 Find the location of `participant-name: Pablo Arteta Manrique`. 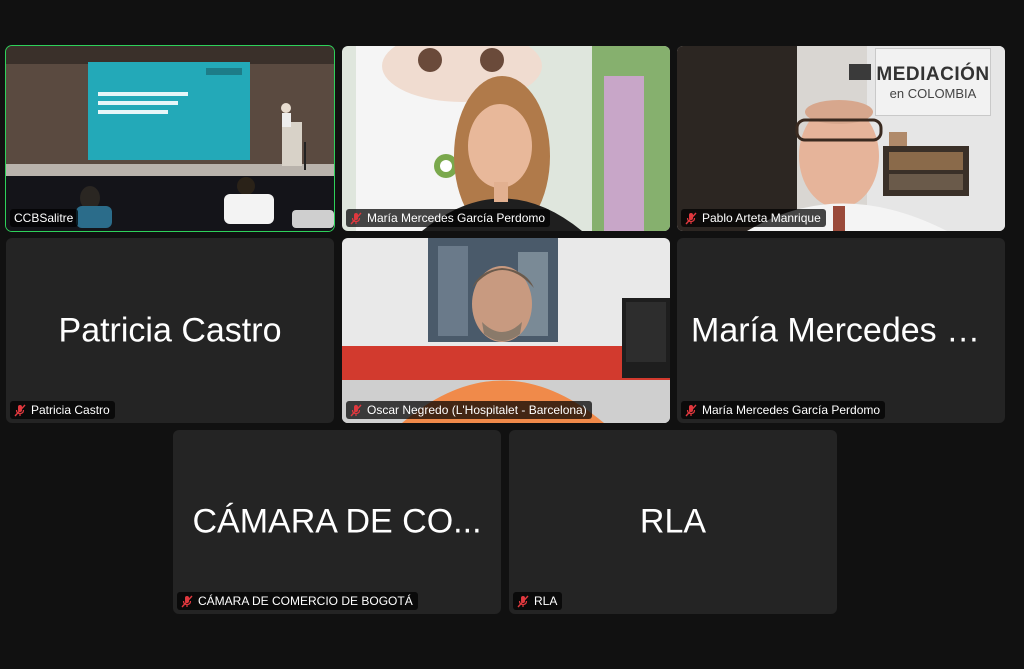

participant-name: Pablo Arteta Manrique is located at coordinates (761, 218).